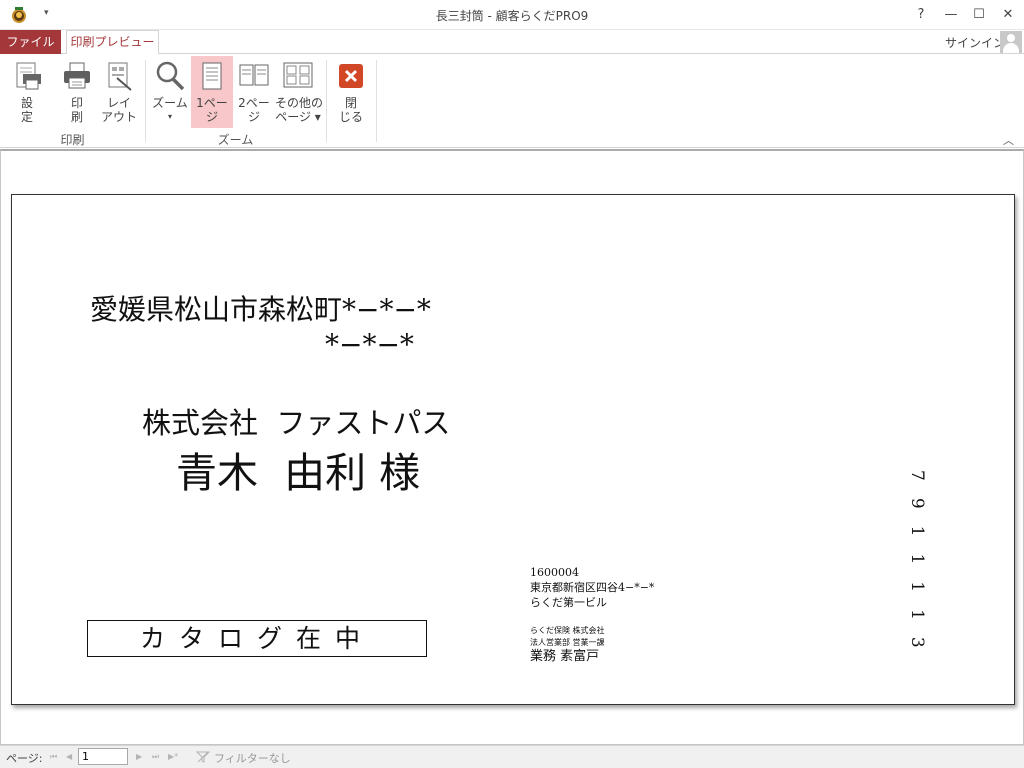 This screenshot has height=768, width=1024. Describe the element at coordinates (212, 92) in the screenshot. I see `one-page-button: 1ペー ジ` at that location.